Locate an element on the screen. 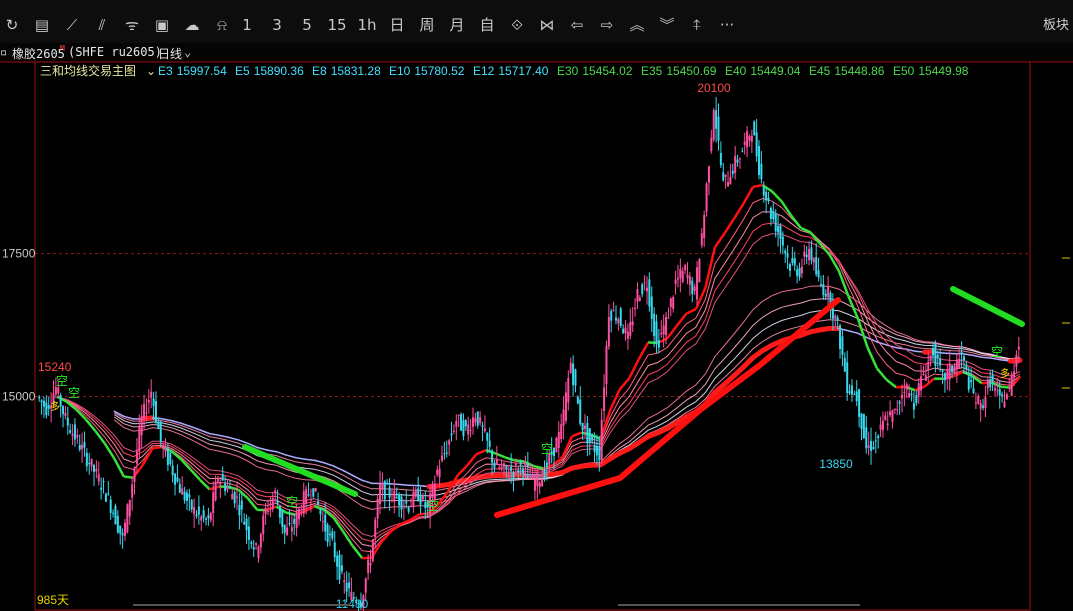  period-3: 15 is located at coordinates (337, 25).